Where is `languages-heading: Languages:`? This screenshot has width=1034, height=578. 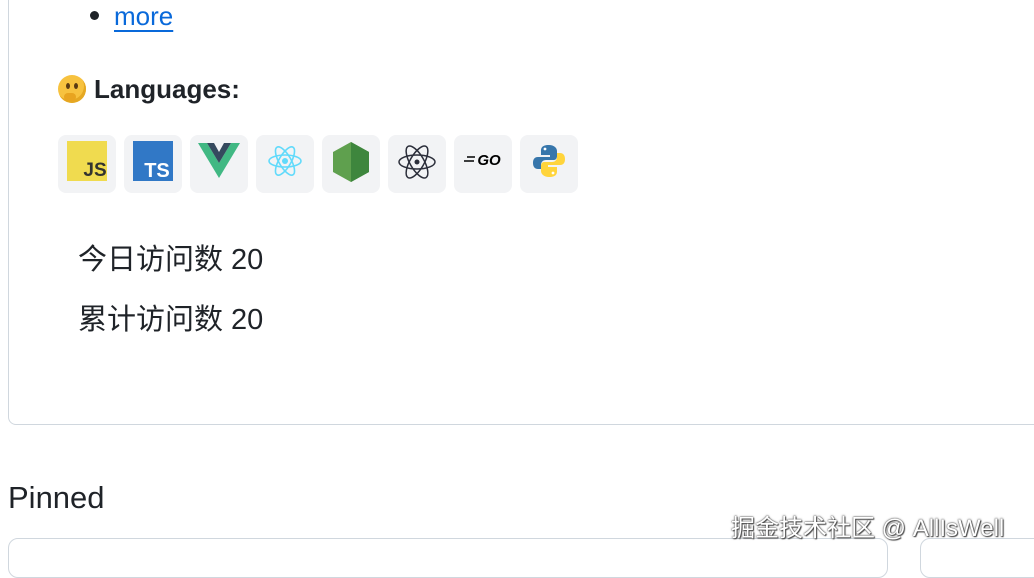
languages-heading: Languages: is located at coordinates (149, 89).